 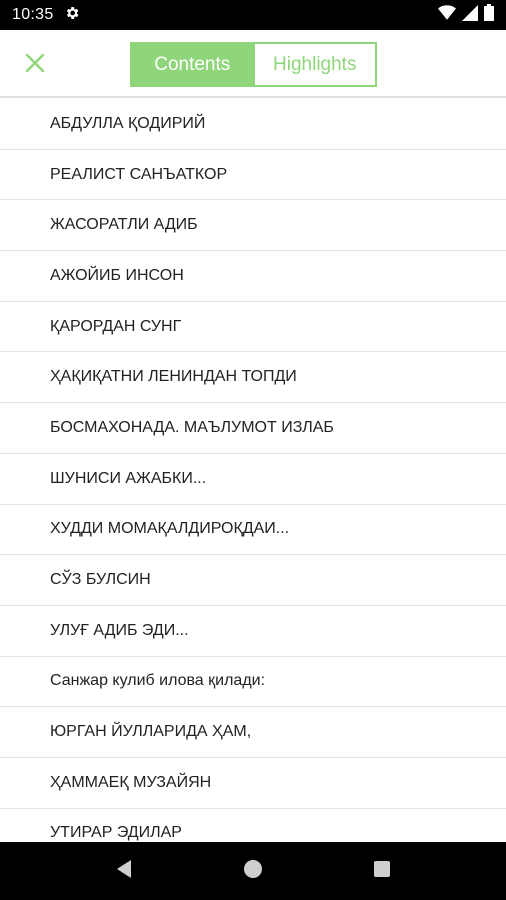 I want to click on list-item: ЖАСОРАТЛИ АДИБ, so click(x=253, y=226).